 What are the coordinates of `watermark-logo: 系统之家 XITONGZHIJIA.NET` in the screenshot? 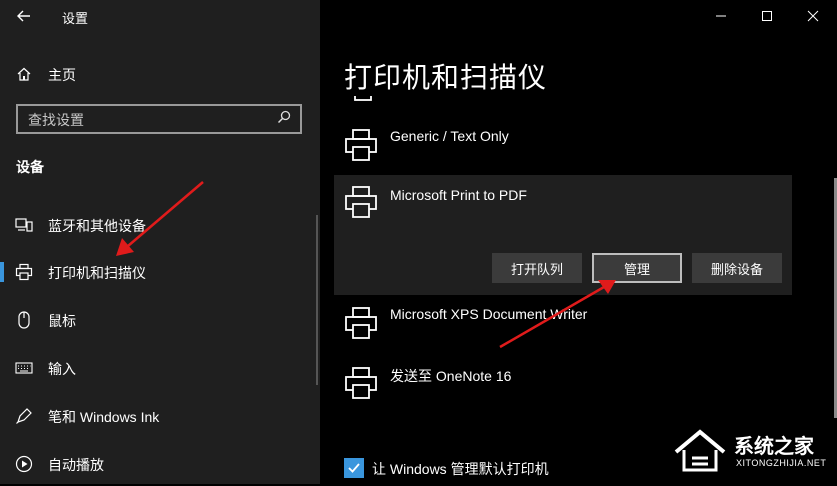 It's located at (749, 452).